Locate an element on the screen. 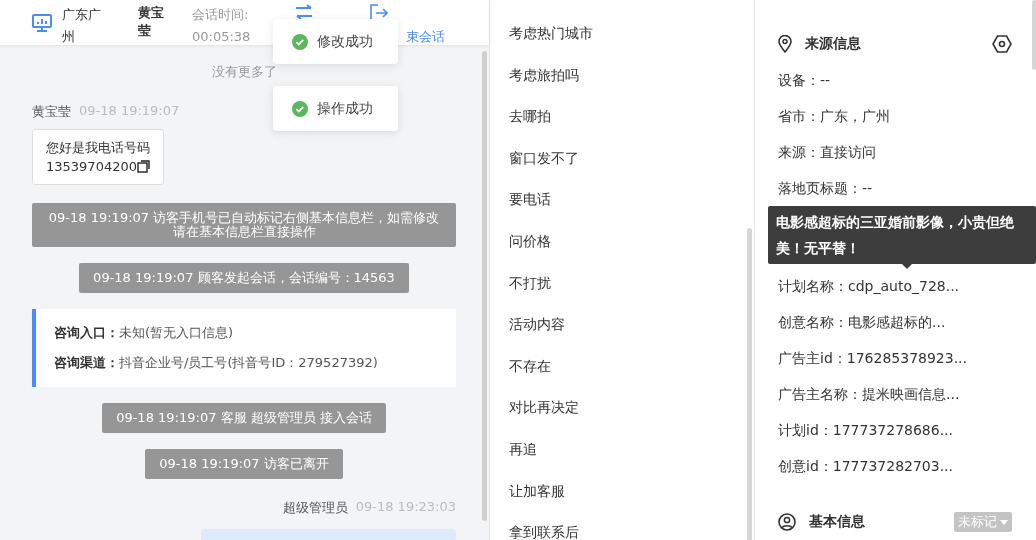  quick-reply-item: 考虑热门城市 is located at coordinates (622, 34).